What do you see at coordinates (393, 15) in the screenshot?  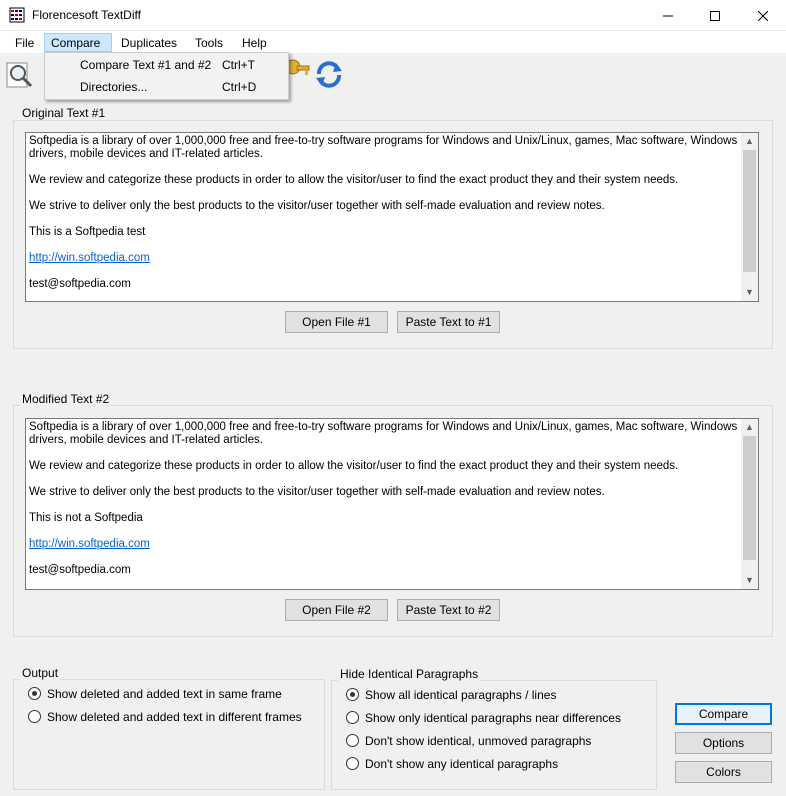 I see `title-bar: Florencesoft TextDiff` at bounding box center [393, 15].